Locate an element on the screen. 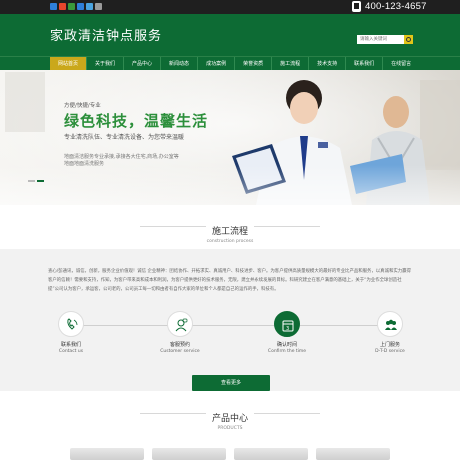 The height and width of the screenshot is (460, 460). nav-item: 网站首页 is located at coordinates (68, 64).